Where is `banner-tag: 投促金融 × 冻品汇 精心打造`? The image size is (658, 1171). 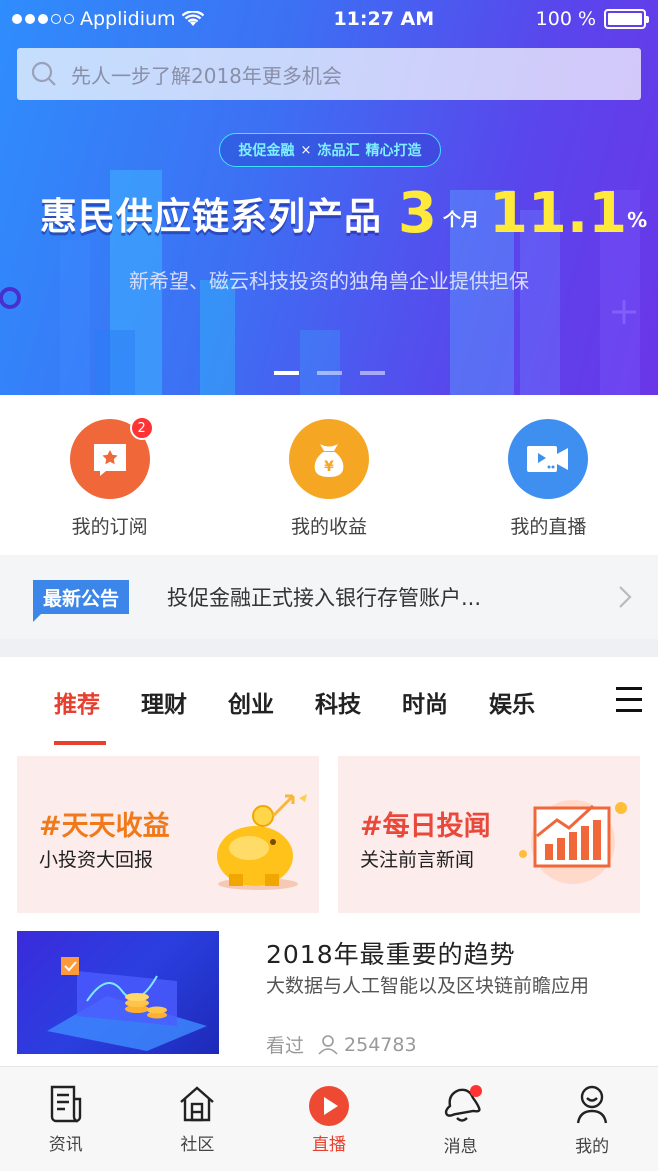
banner-tag: 投促金融 × 冻品汇 精心打造 is located at coordinates (330, 150).